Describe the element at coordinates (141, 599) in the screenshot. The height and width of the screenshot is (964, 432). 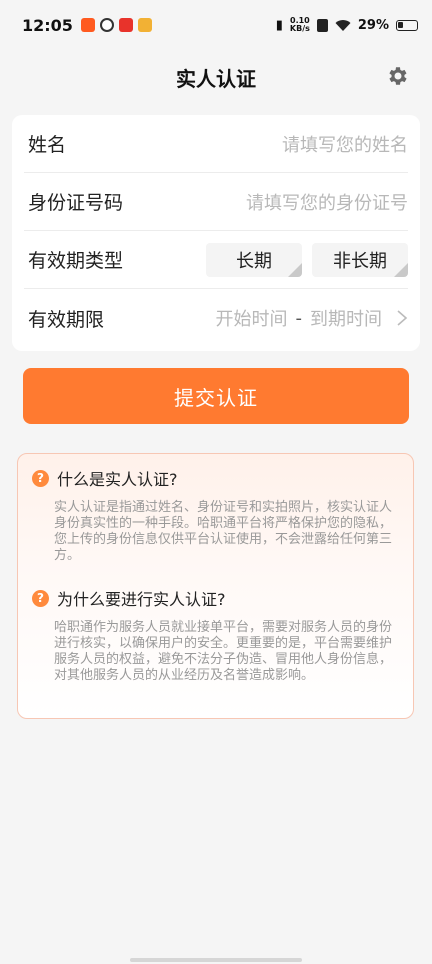
I see `info-question-text: 为什么要进行实人认证?` at that location.